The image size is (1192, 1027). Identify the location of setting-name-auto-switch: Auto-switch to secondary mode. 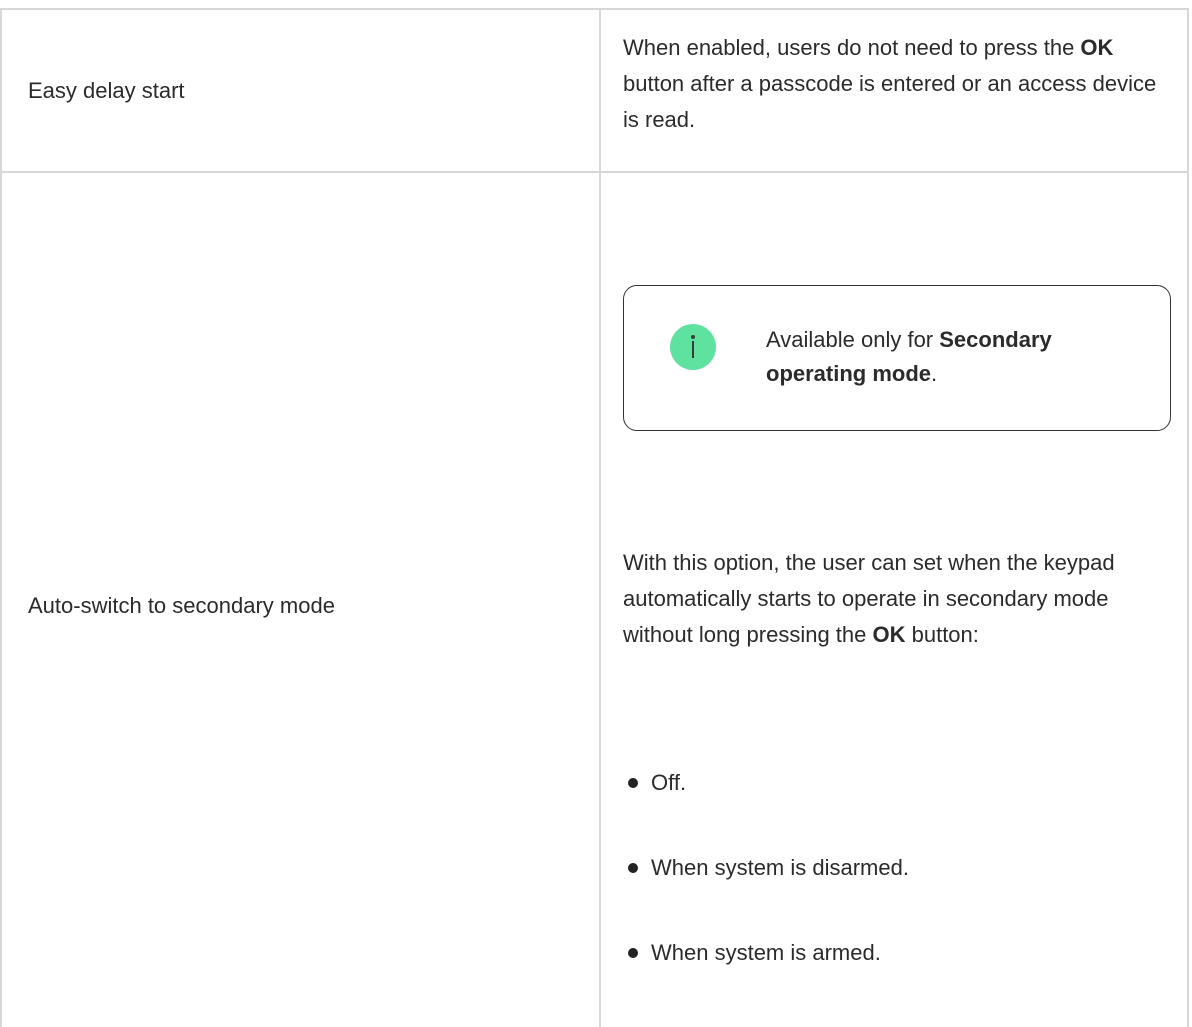
(181, 605).